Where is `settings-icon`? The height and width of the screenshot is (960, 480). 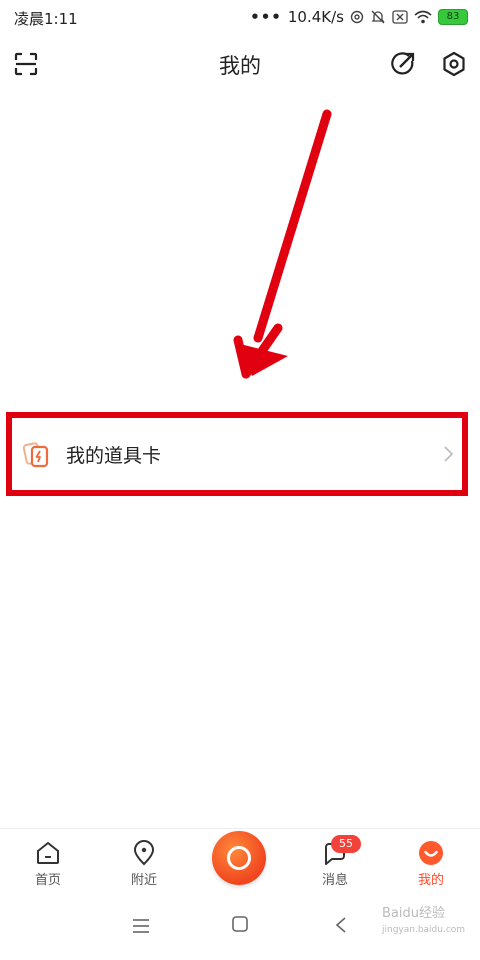
settings-icon is located at coordinates (454, 64).